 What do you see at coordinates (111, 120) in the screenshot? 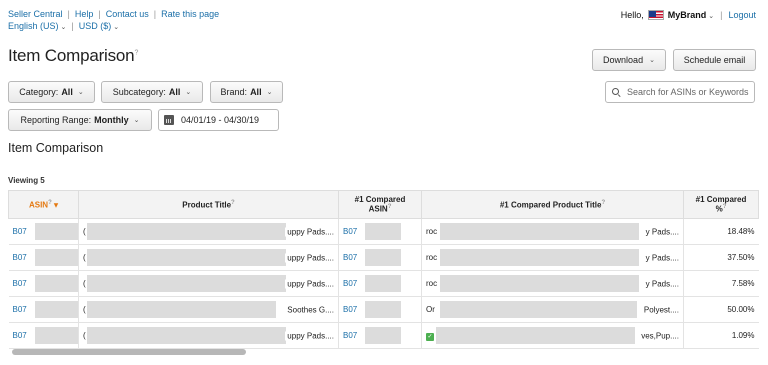
I see `reporting-range-value: Monthly` at bounding box center [111, 120].